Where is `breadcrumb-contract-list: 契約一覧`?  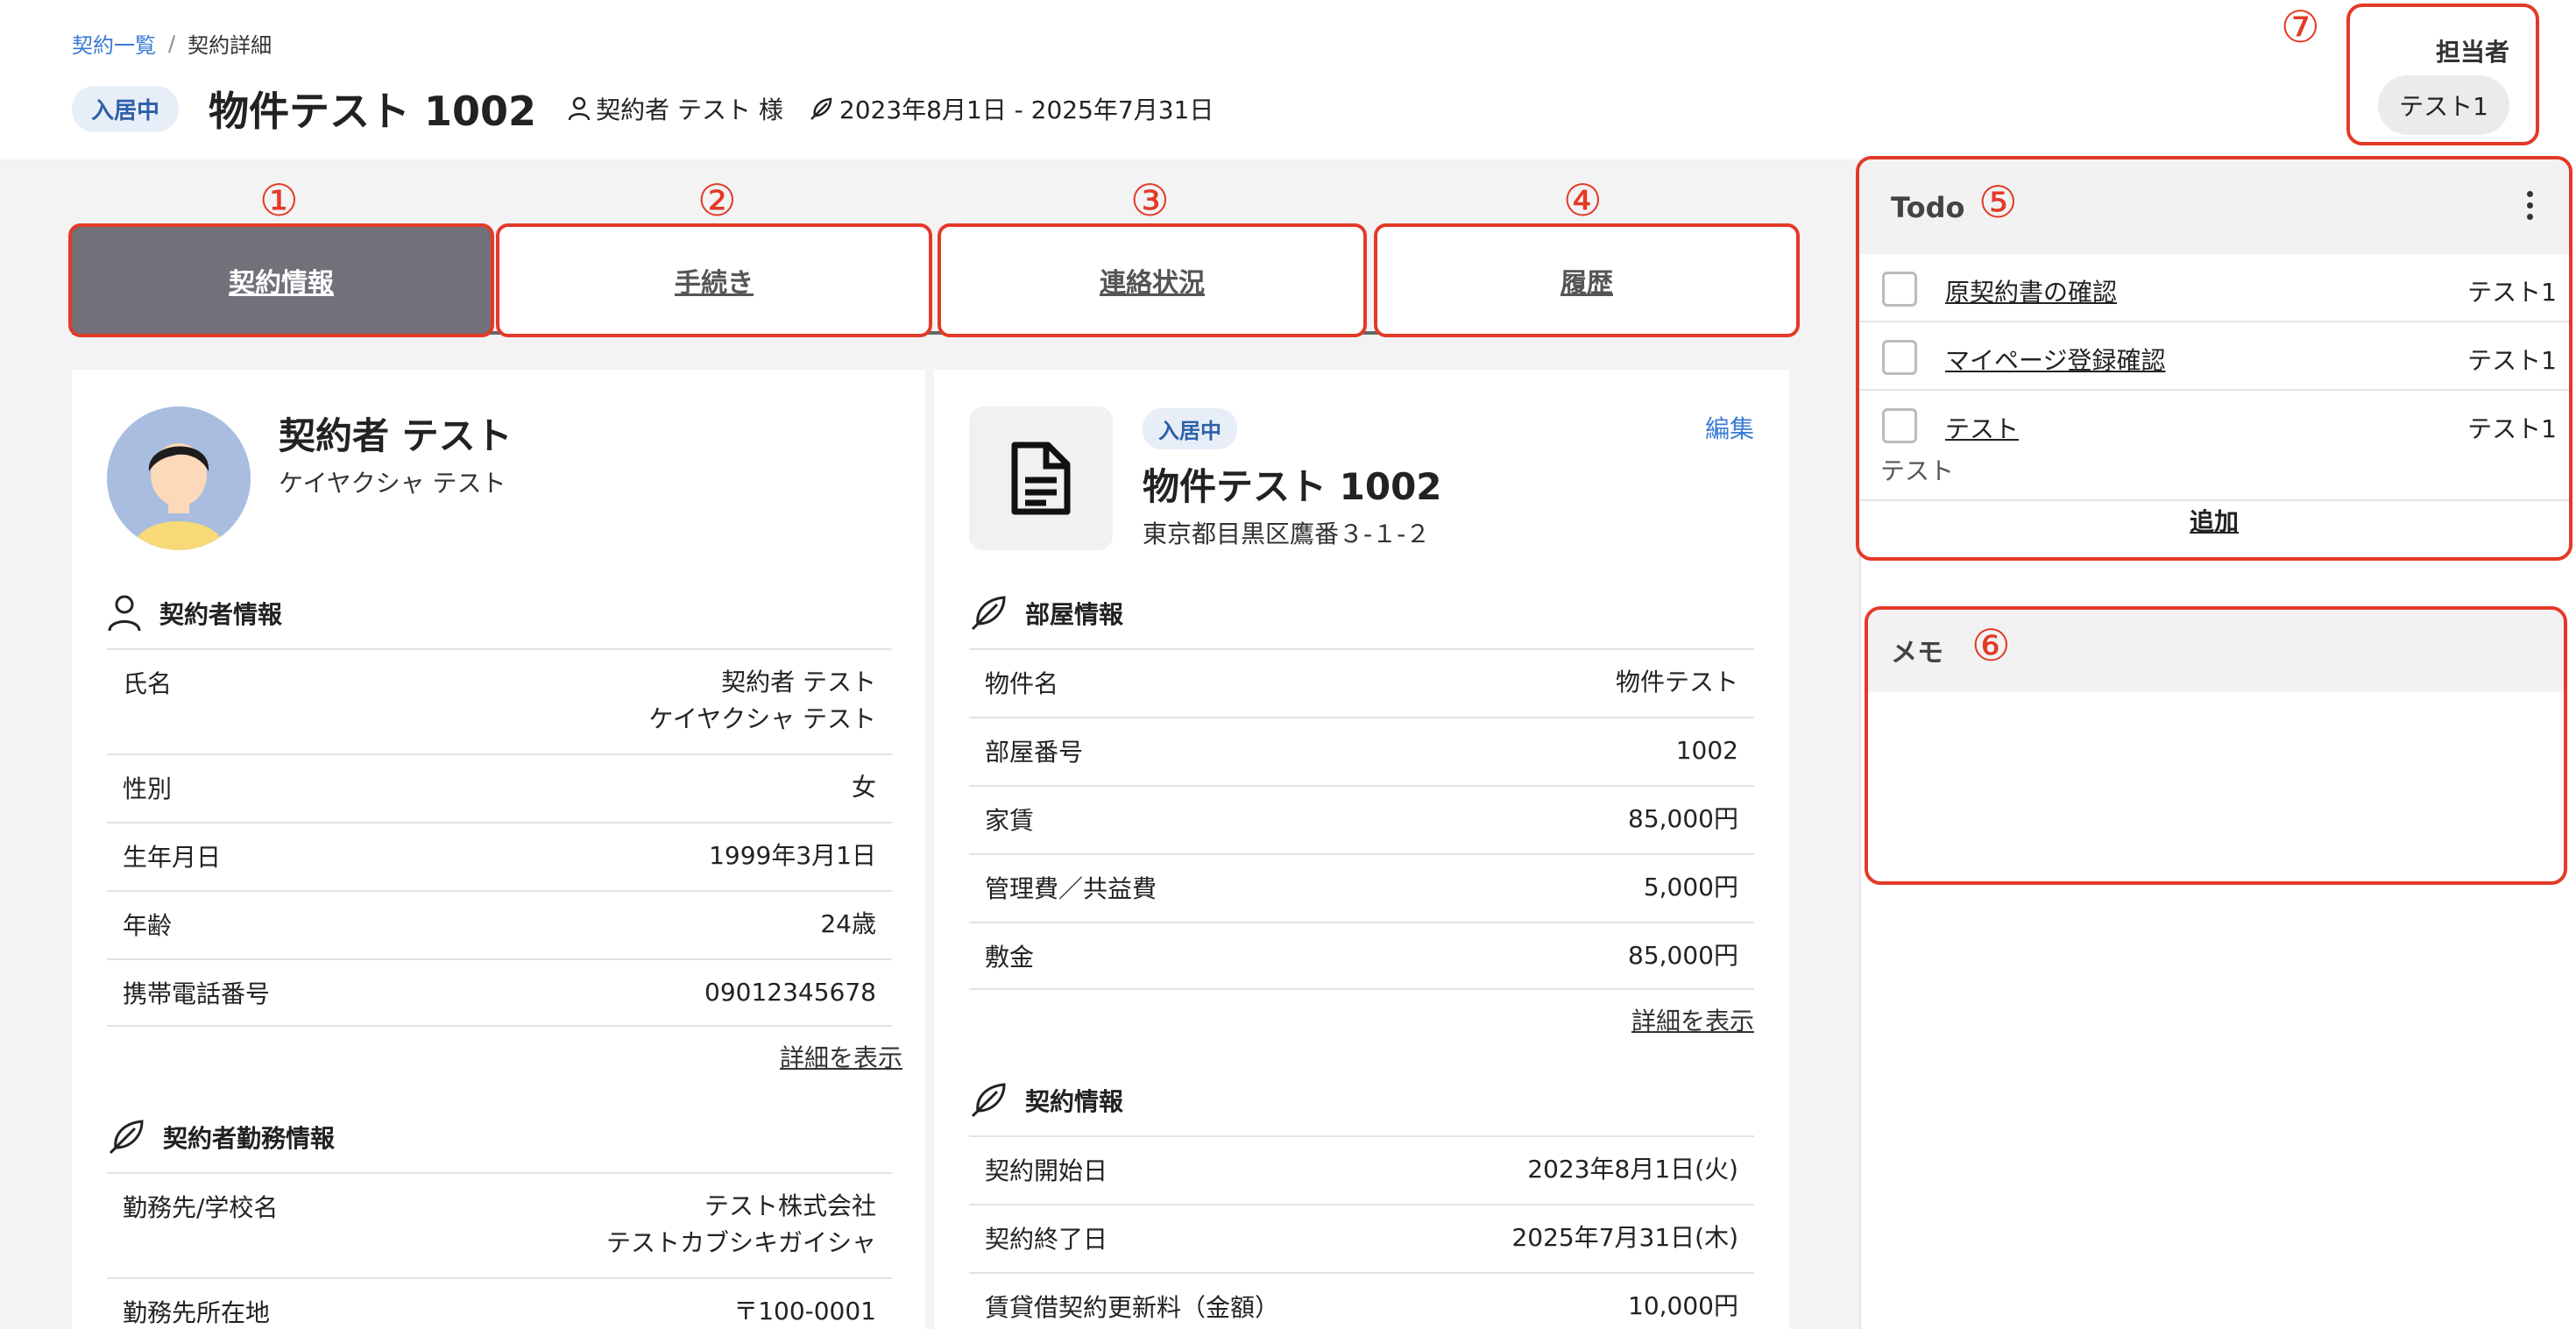 breadcrumb-contract-list: 契約一覧 is located at coordinates (114, 43).